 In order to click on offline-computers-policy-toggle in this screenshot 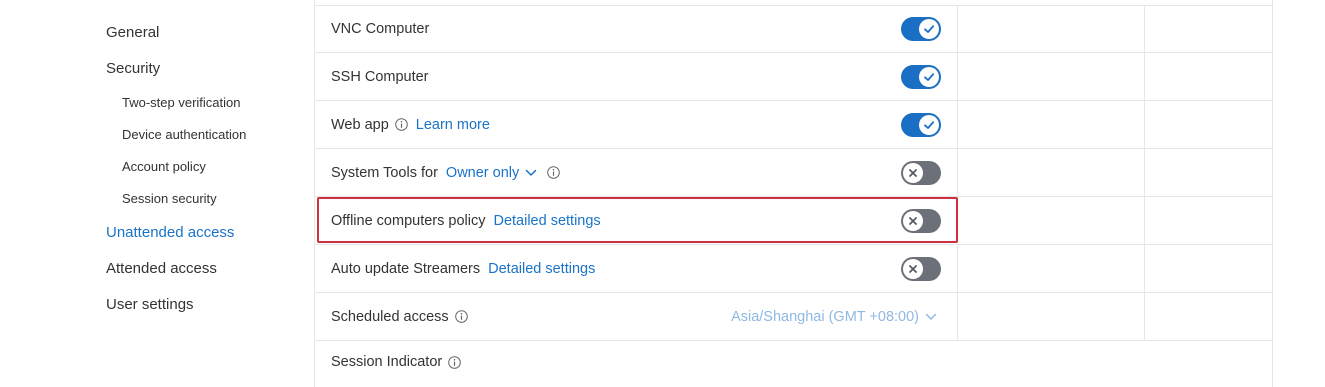, I will do `click(921, 220)`.